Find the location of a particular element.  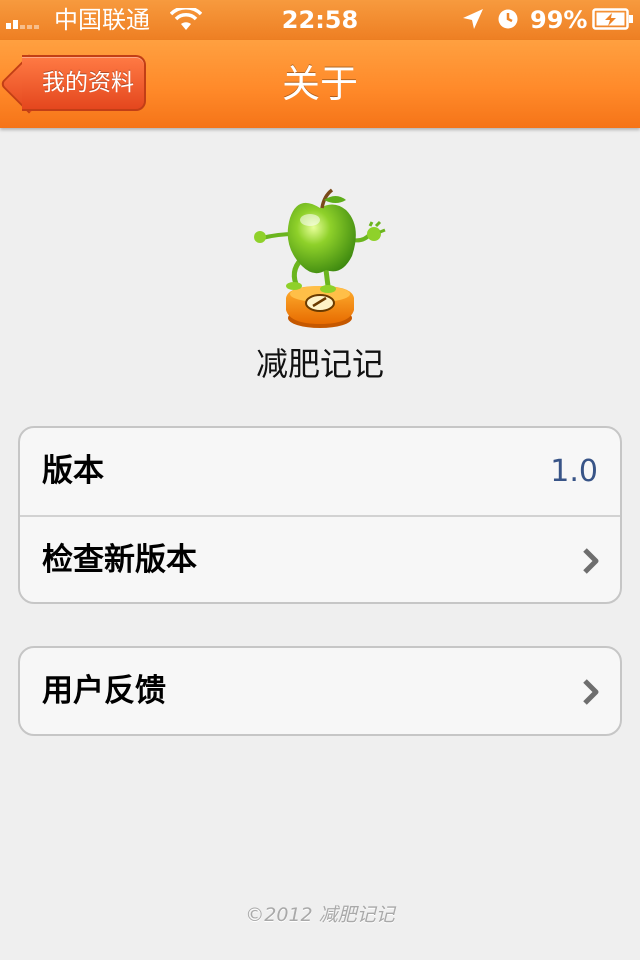

feedback-label: 用户反馈 is located at coordinates (104, 691).